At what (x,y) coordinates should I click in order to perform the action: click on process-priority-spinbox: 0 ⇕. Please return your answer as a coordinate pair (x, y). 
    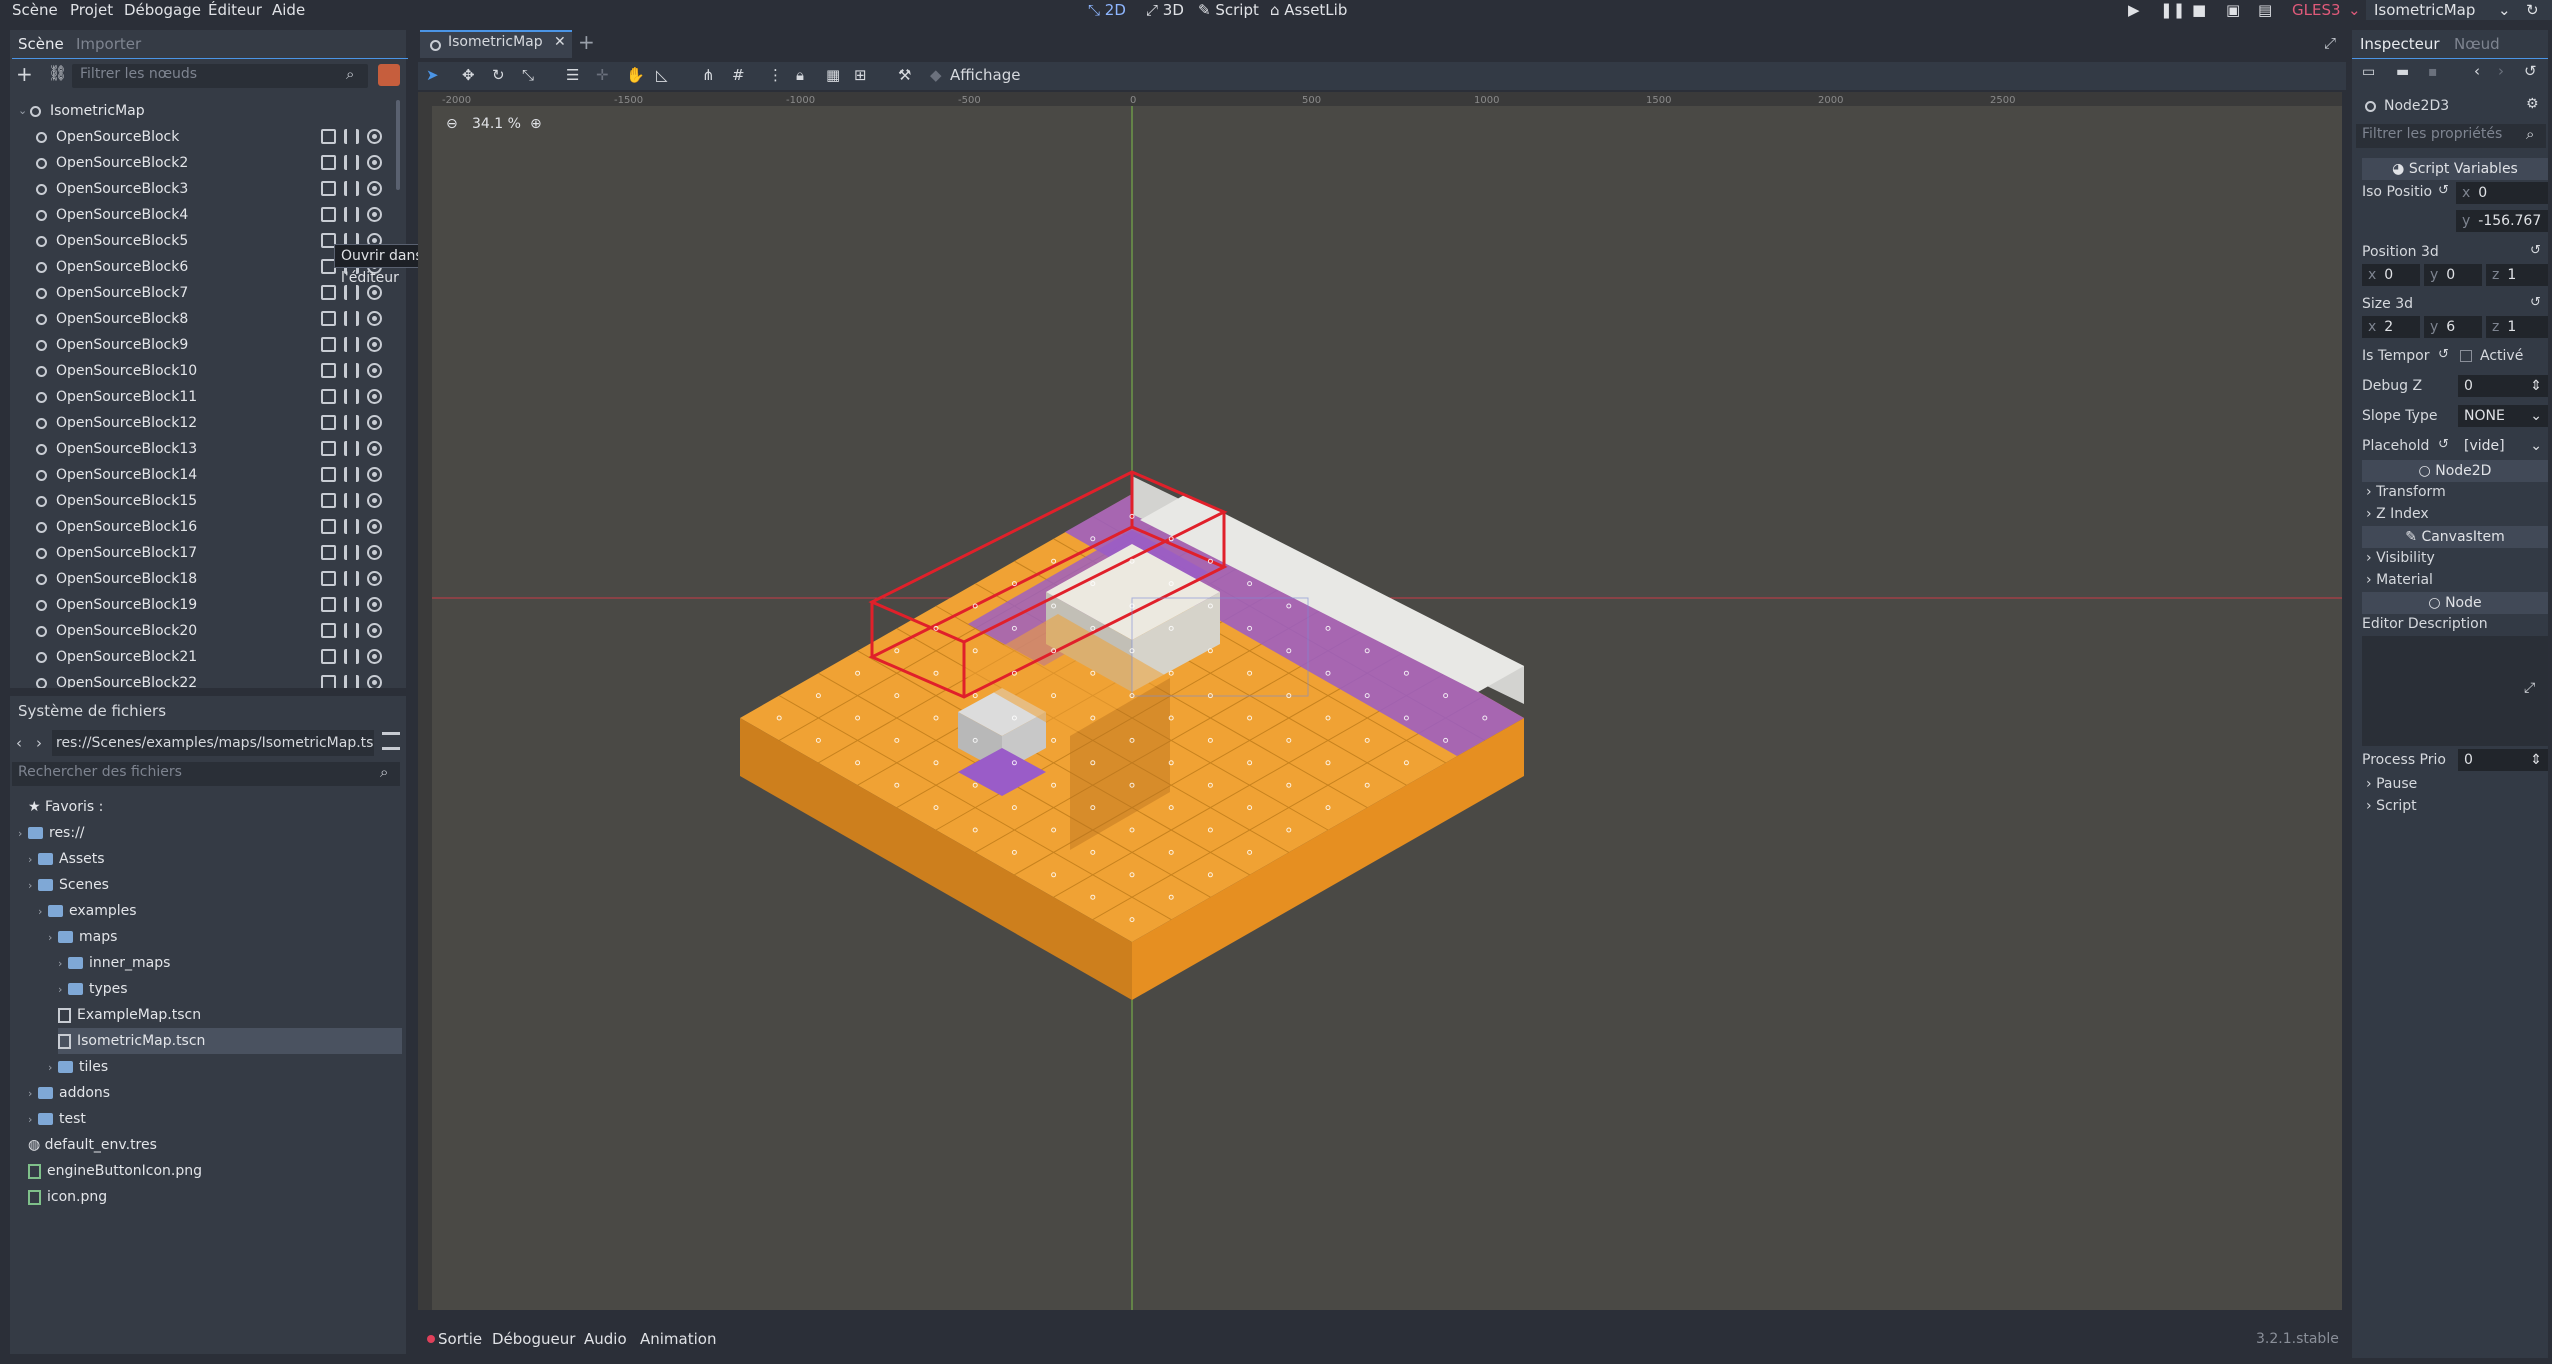
    Looking at the image, I should click on (2503, 760).